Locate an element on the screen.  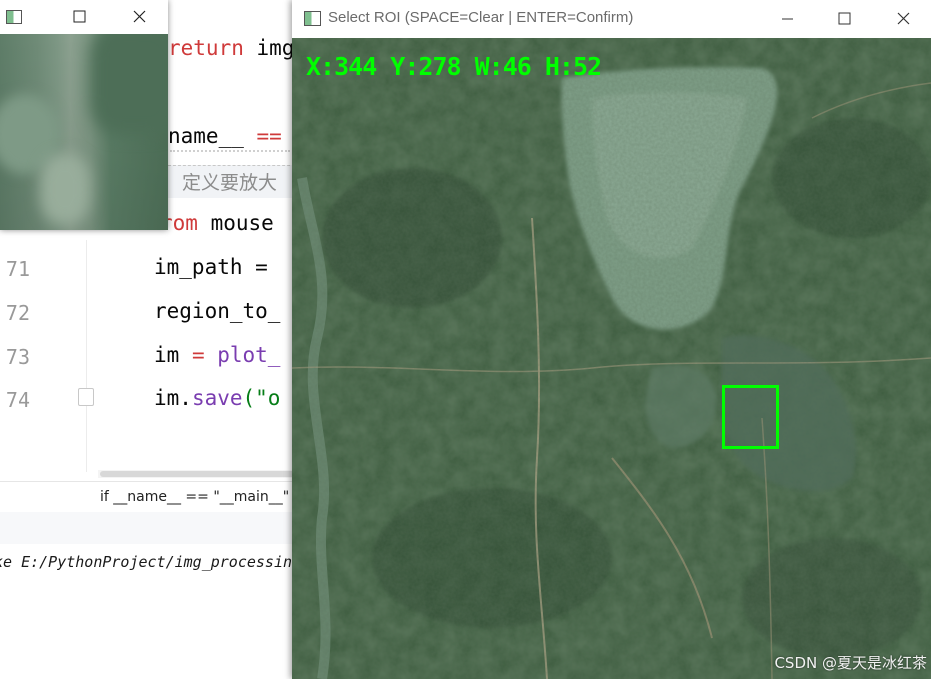
watermark: CSDN @夏天是冰红茶 is located at coordinates (850, 663).